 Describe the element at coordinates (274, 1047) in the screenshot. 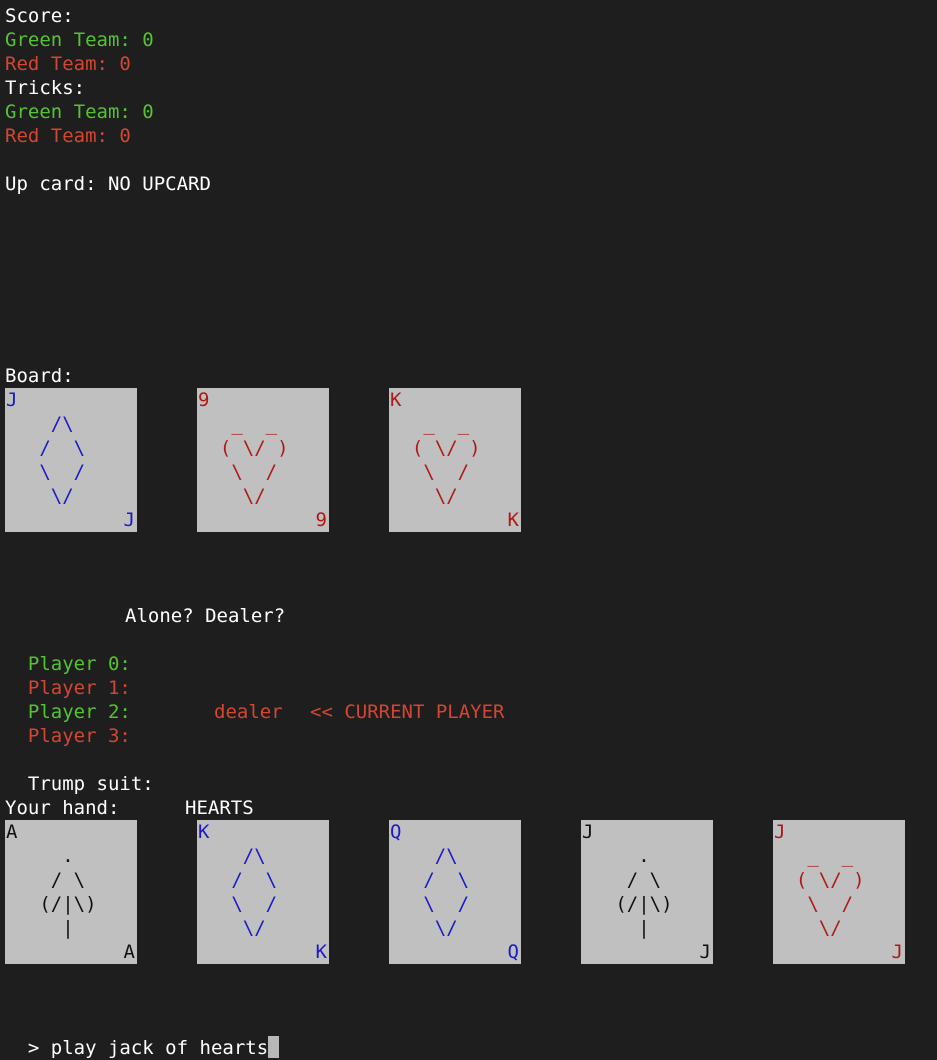

I see `text-cursor` at that location.